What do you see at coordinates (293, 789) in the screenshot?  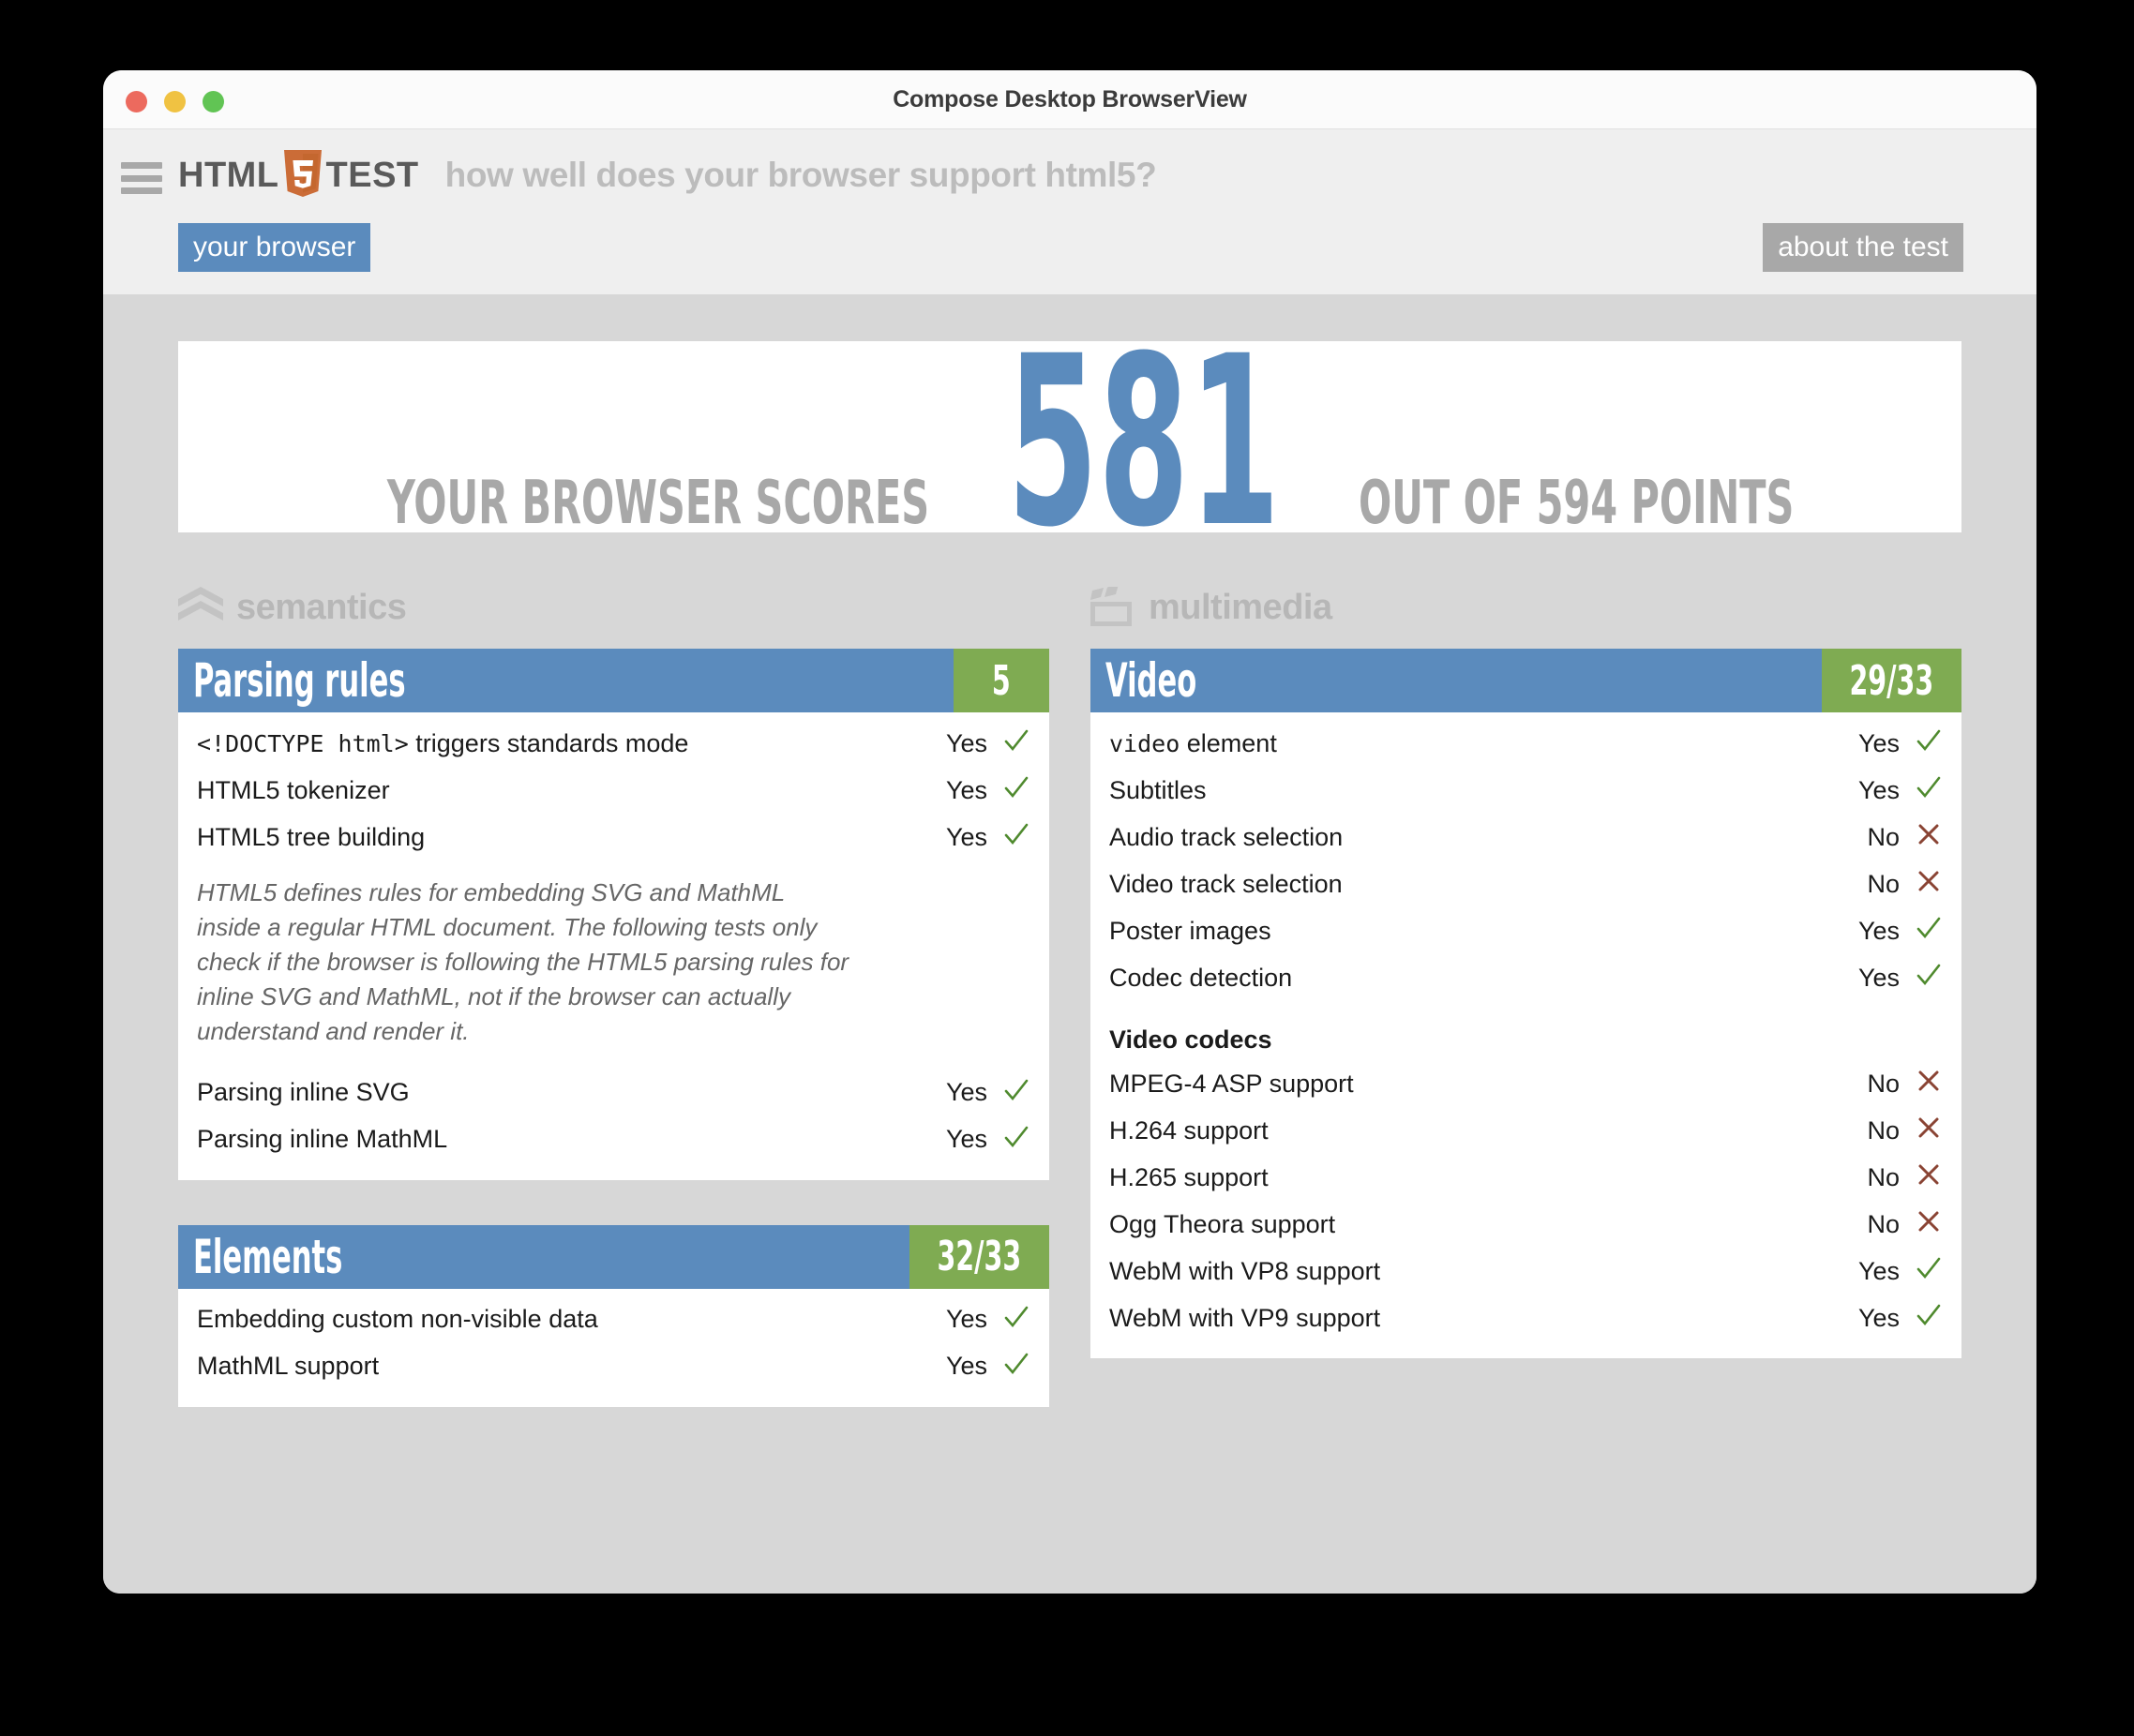 I see `test-name: HTML5 tokenizer` at bounding box center [293, 789].